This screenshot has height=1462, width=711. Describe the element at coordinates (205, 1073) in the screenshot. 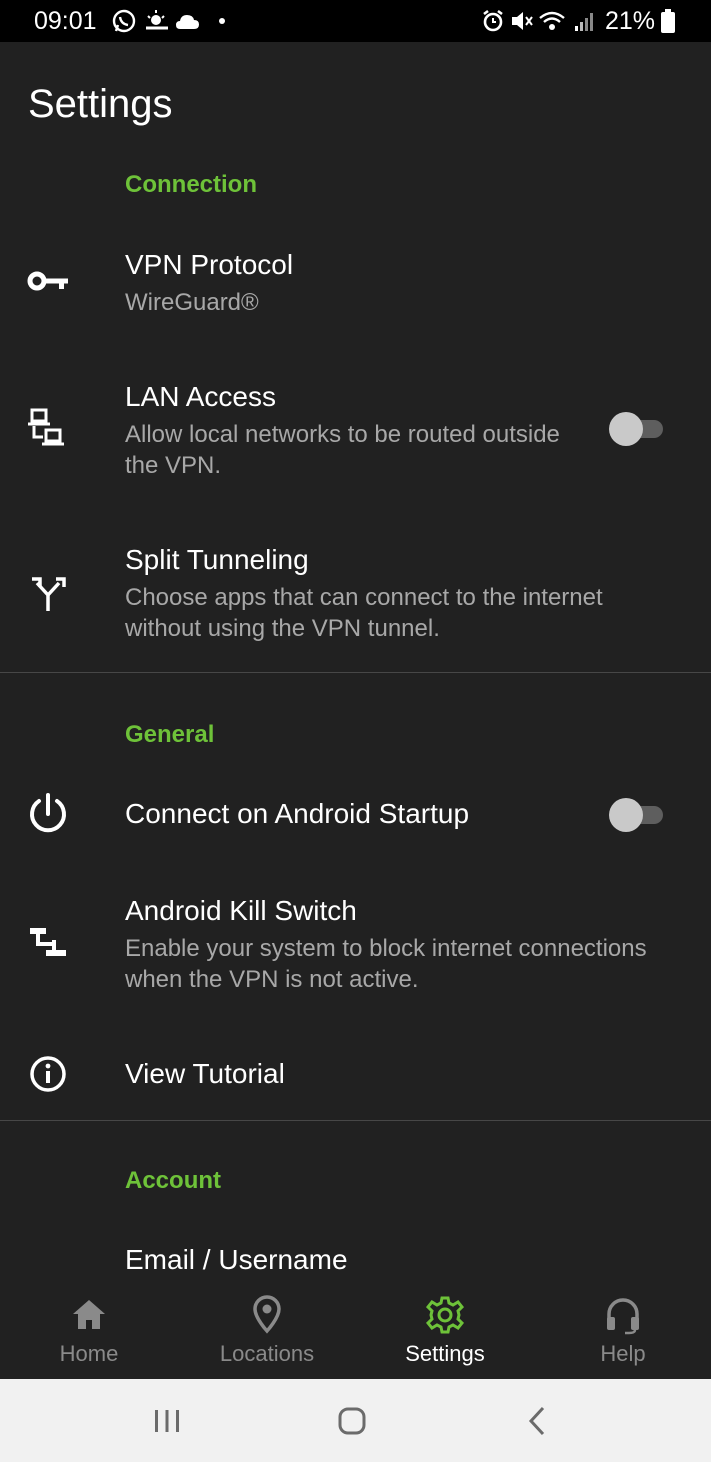

I see `view-tutorial-title: View Tutorial` at that location.